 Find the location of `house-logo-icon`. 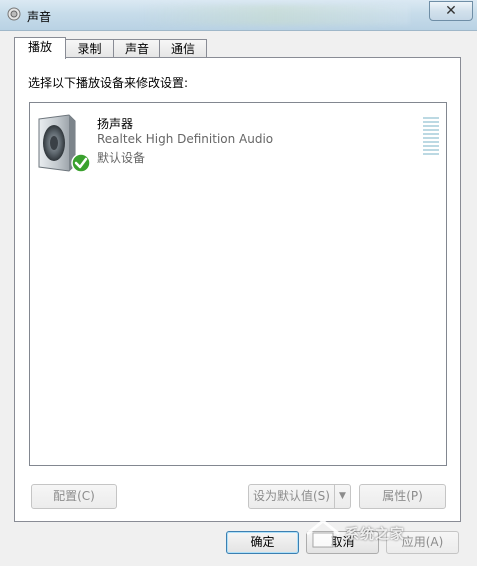

house-logo-icon is located at coordinates (323, 533).